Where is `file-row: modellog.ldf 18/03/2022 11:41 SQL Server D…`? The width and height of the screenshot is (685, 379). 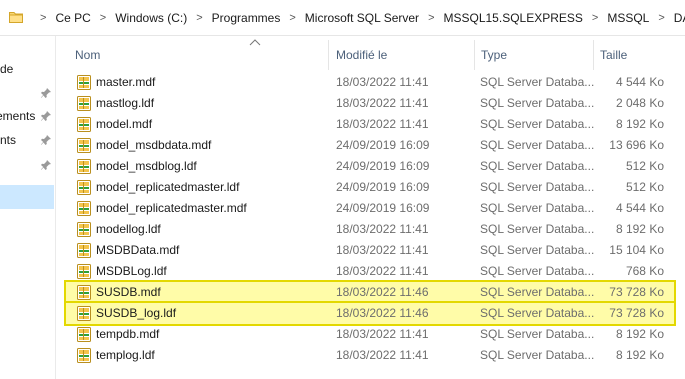 file-row: modellog.ldf 18/03/2022 11:41 SQL Server D… is located at coordinates (370, 229).